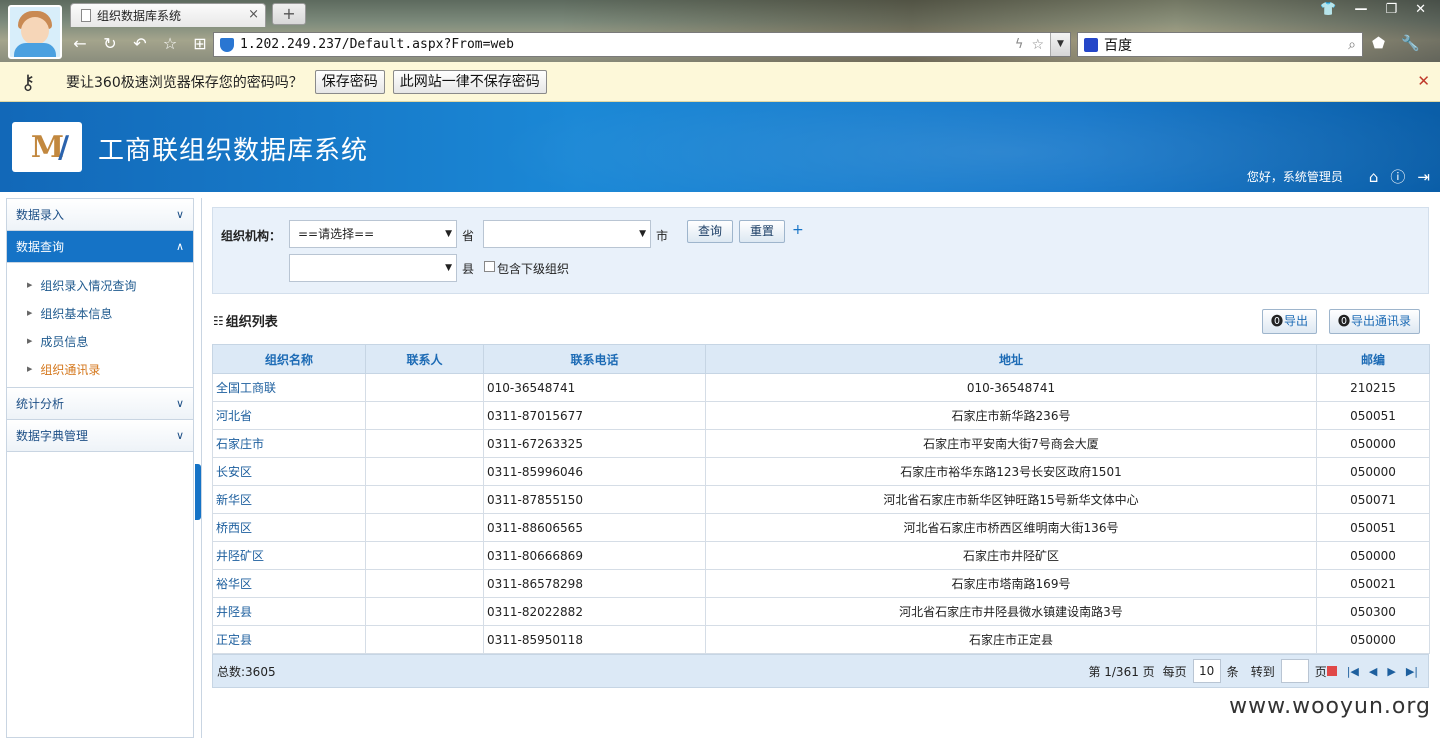  What do you see at coordinates (140, 43) in the screenshot?
I see `undo-icon: ↶` at bounding box center [140, 43].